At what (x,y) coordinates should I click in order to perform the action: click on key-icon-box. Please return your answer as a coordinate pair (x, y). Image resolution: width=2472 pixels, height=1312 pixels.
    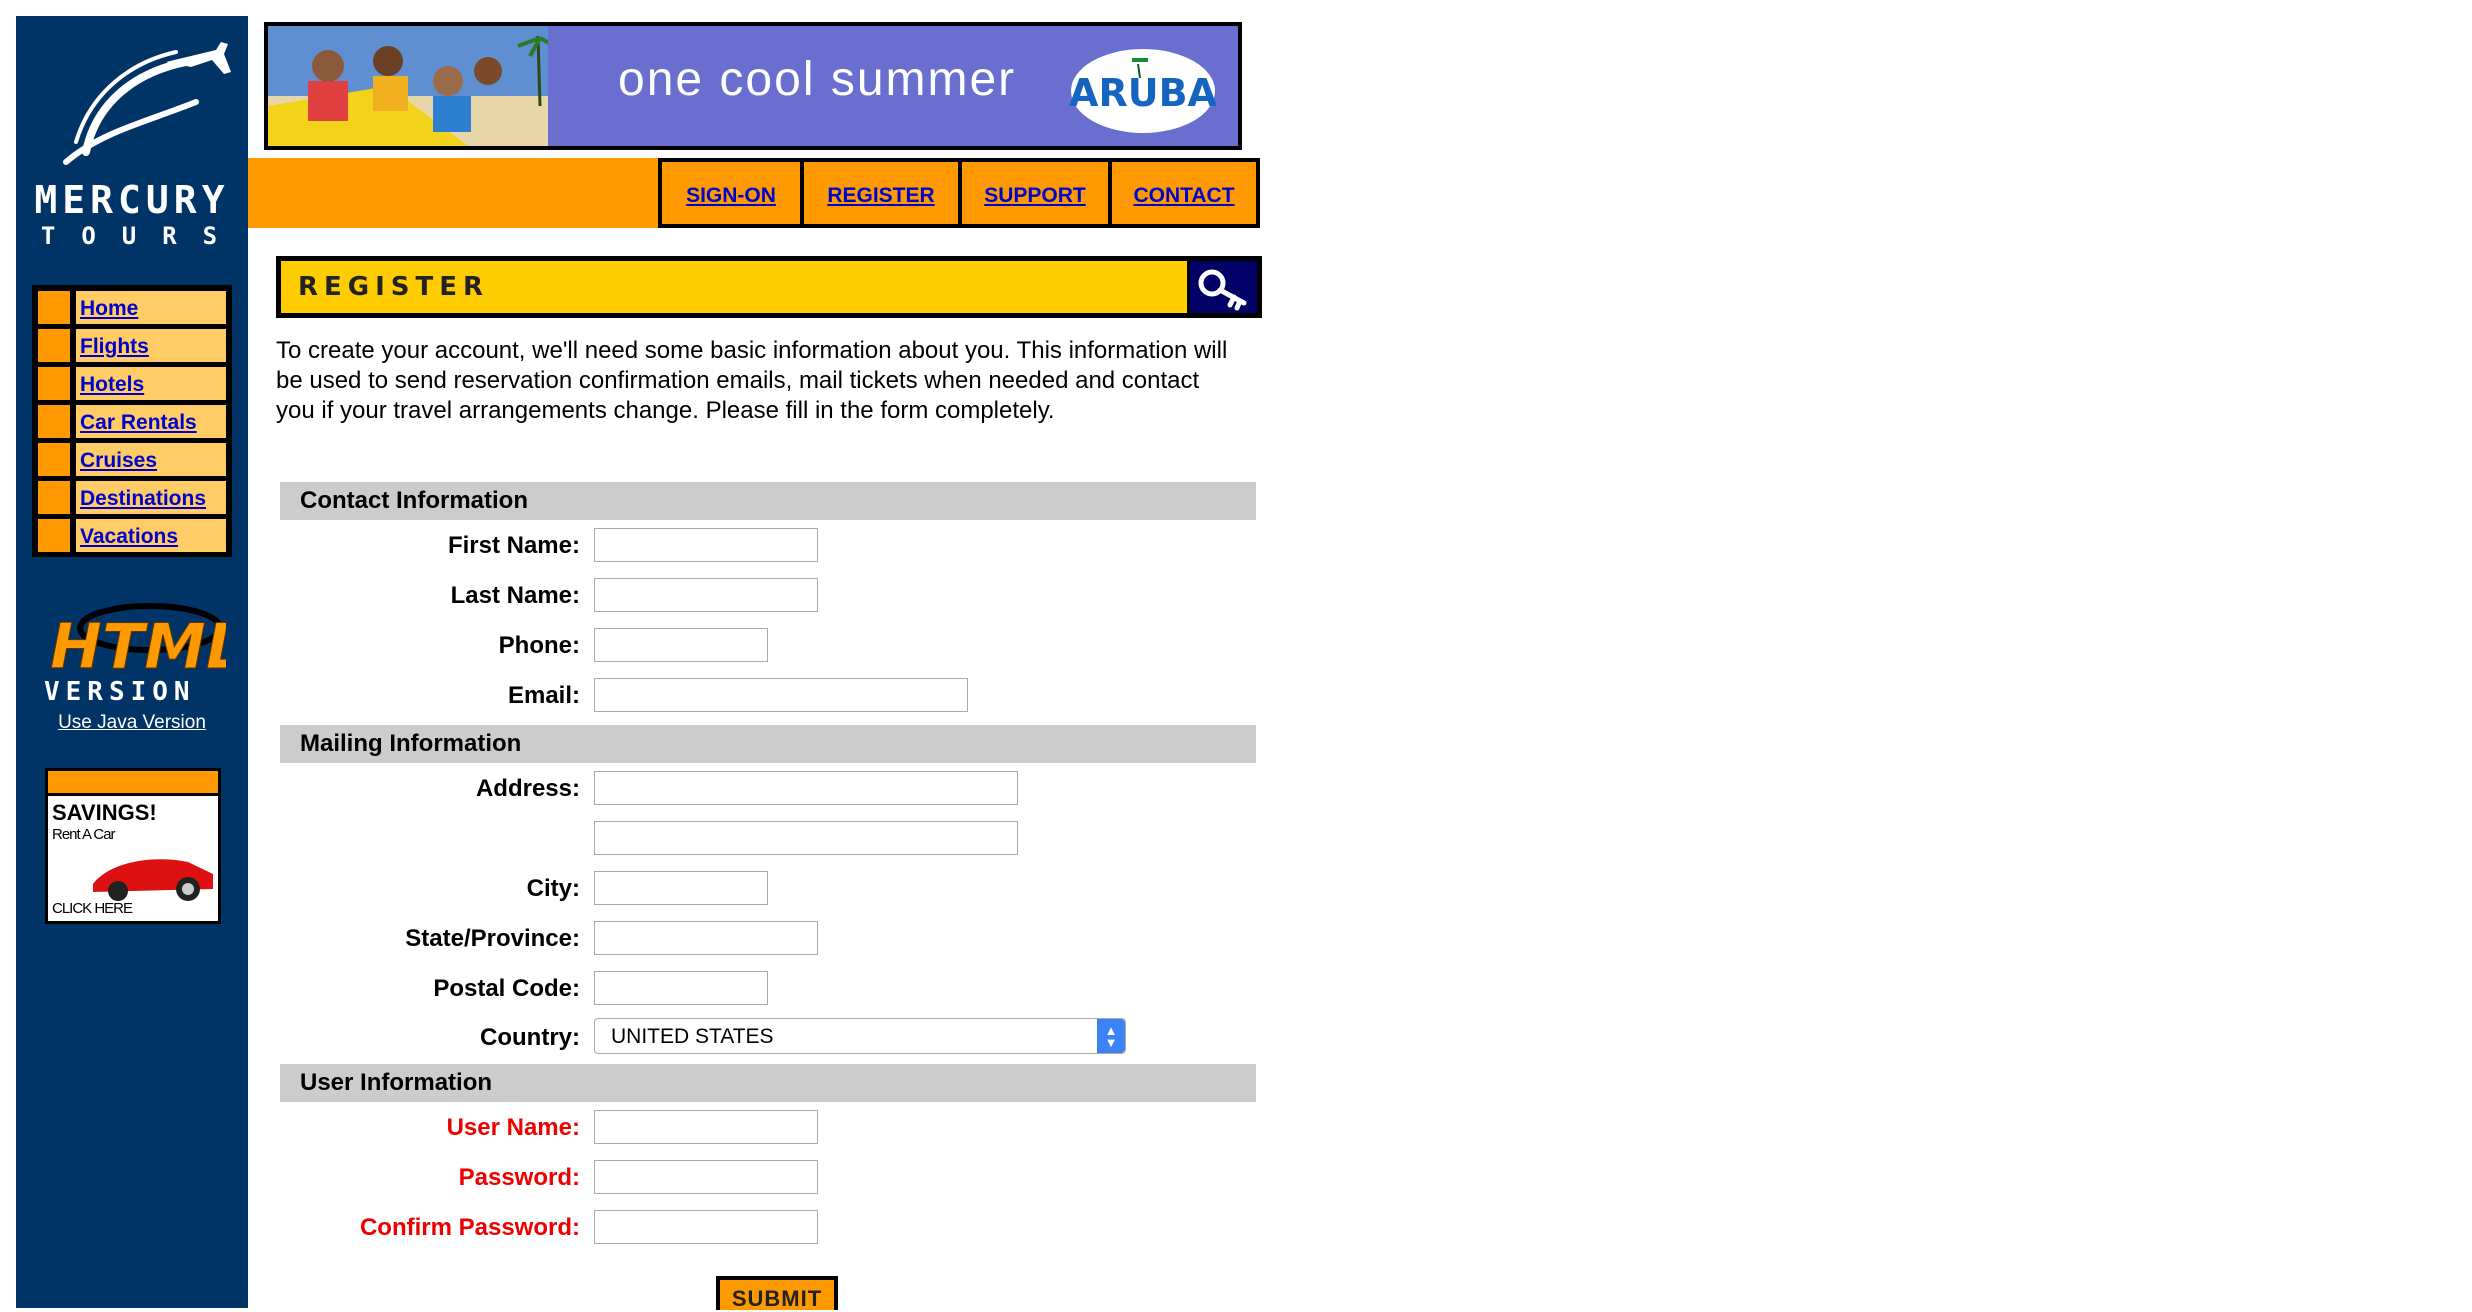
    Looking at the image, I should click on (1223, 287).